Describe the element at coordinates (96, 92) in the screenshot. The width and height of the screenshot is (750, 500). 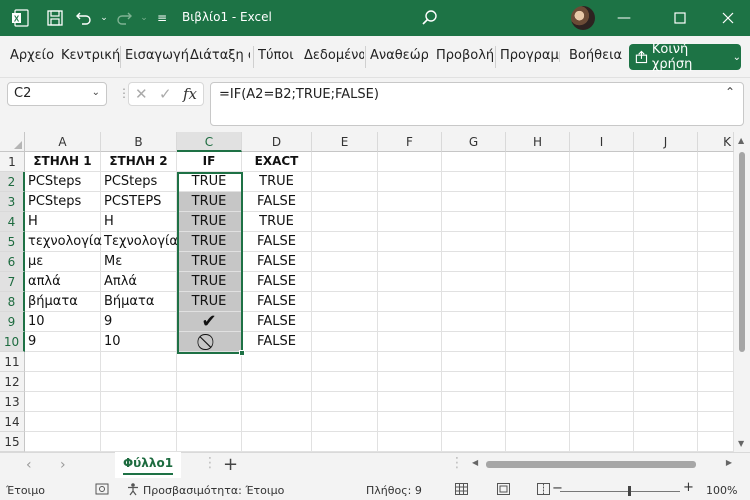
I see `chevron-down-icon: ⌄` at that location.